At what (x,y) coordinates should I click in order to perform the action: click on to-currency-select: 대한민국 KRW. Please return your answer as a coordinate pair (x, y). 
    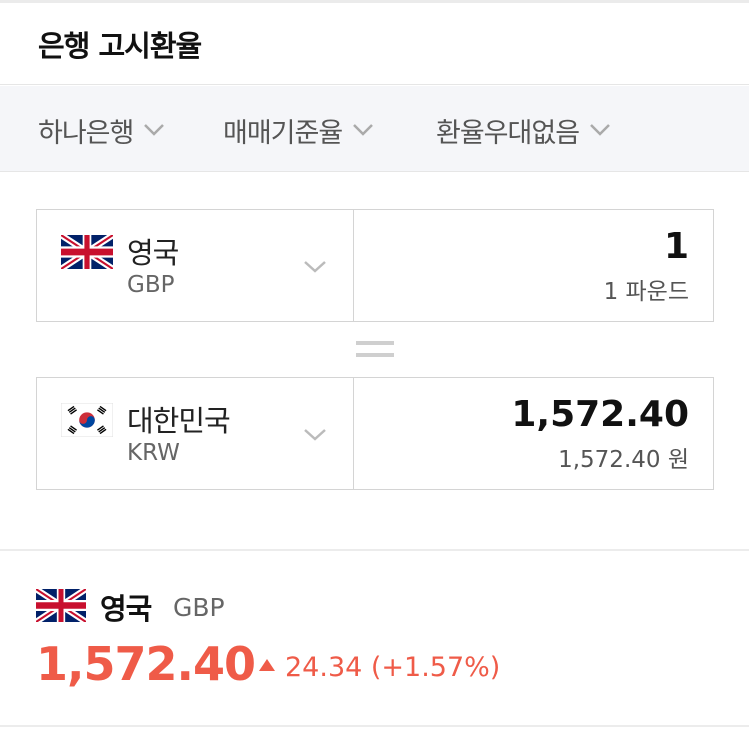
    Looking at the image, I should click on (195, 433).